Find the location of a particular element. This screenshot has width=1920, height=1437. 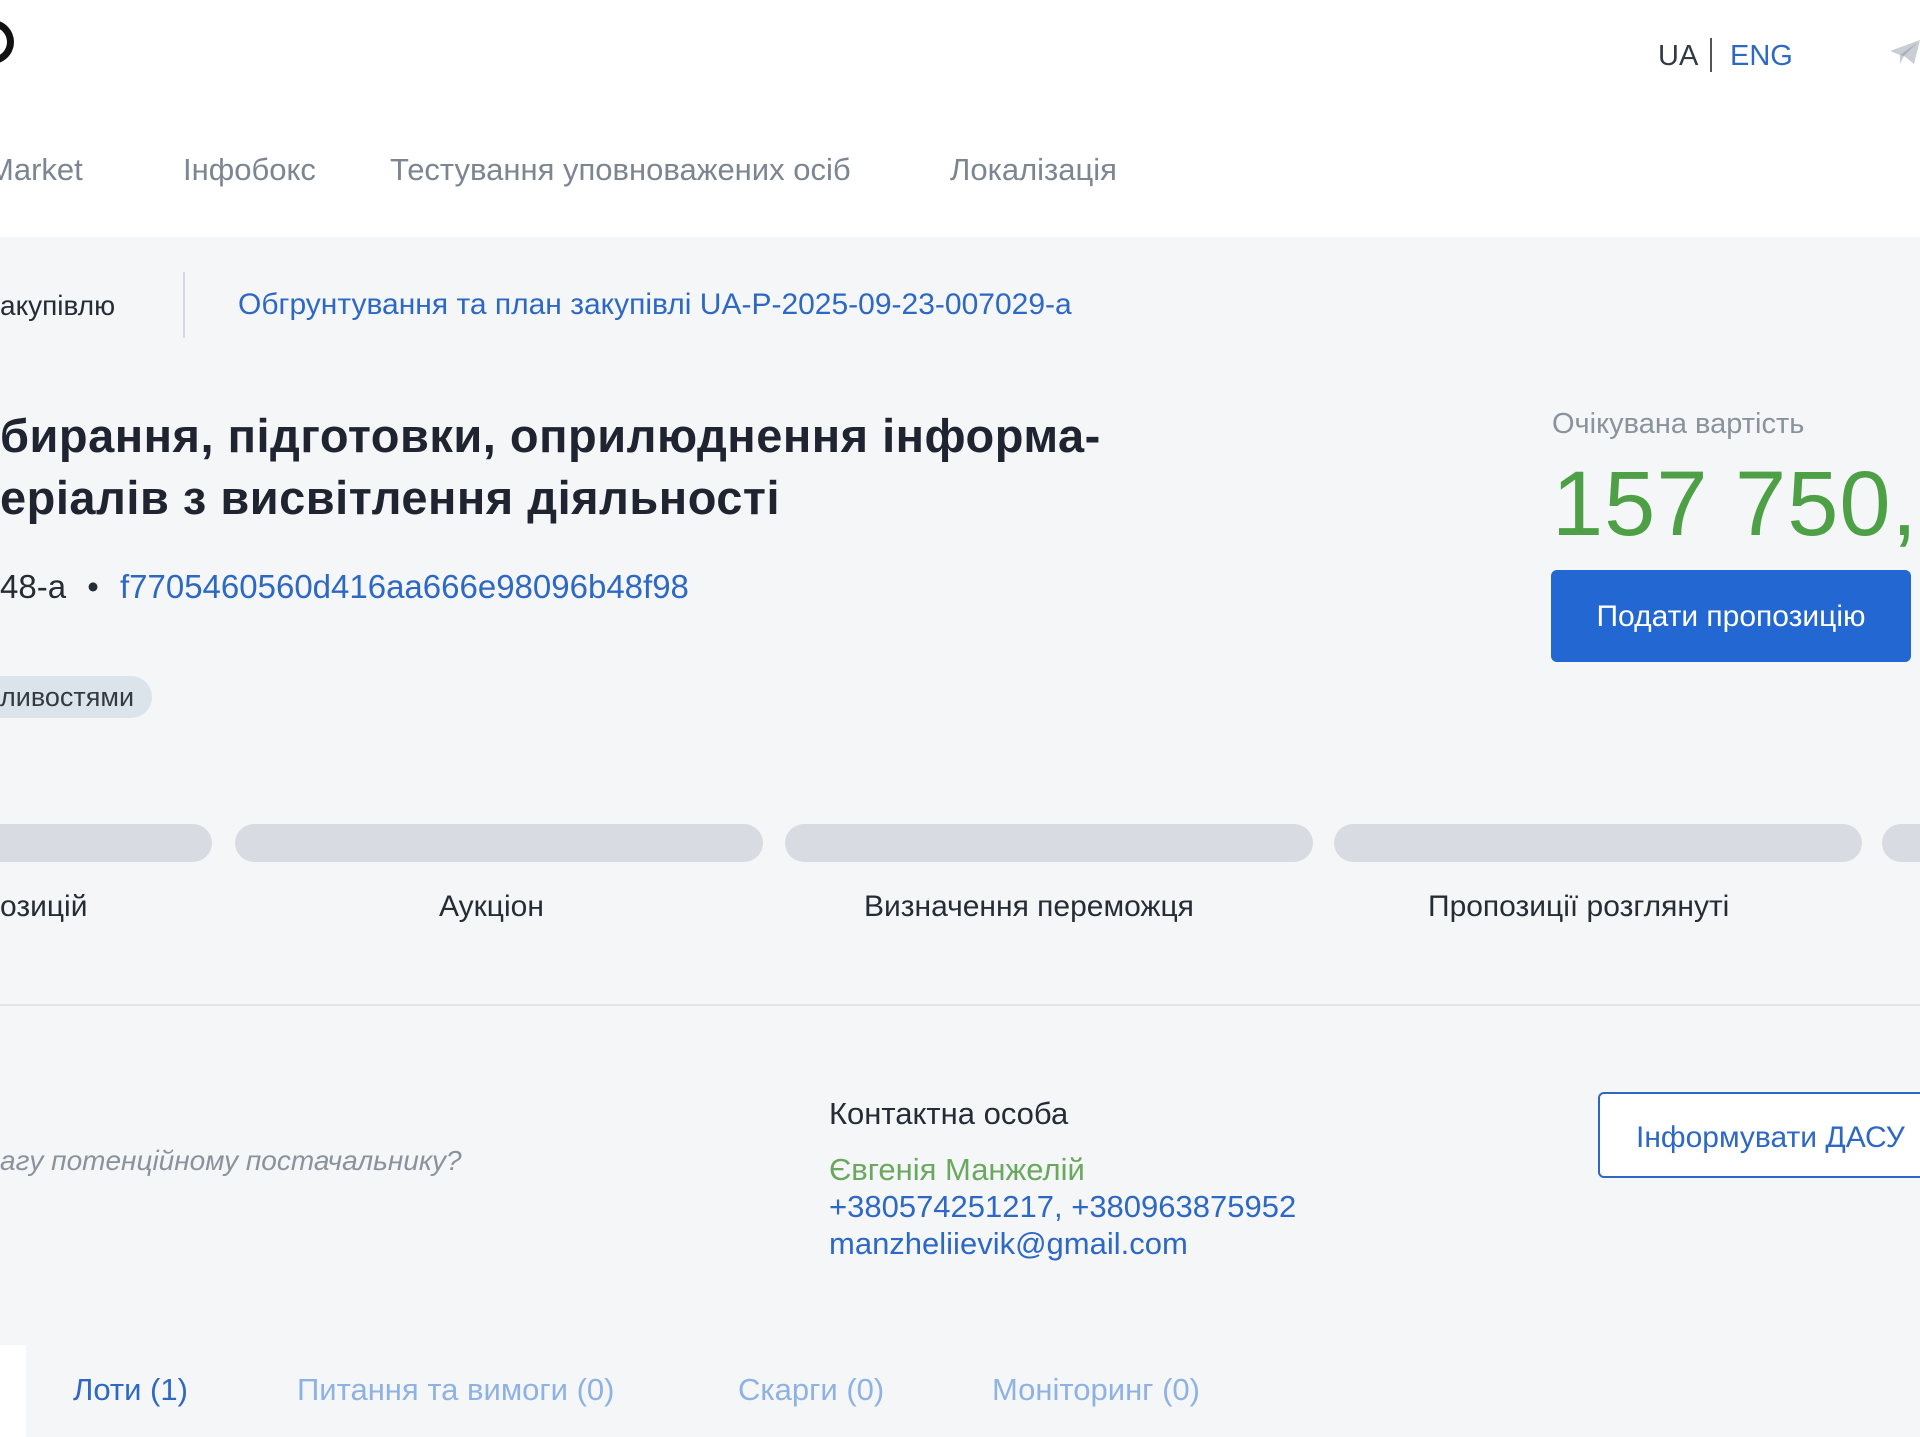

stage-bar-winner is located at coordinates (1049, 843).